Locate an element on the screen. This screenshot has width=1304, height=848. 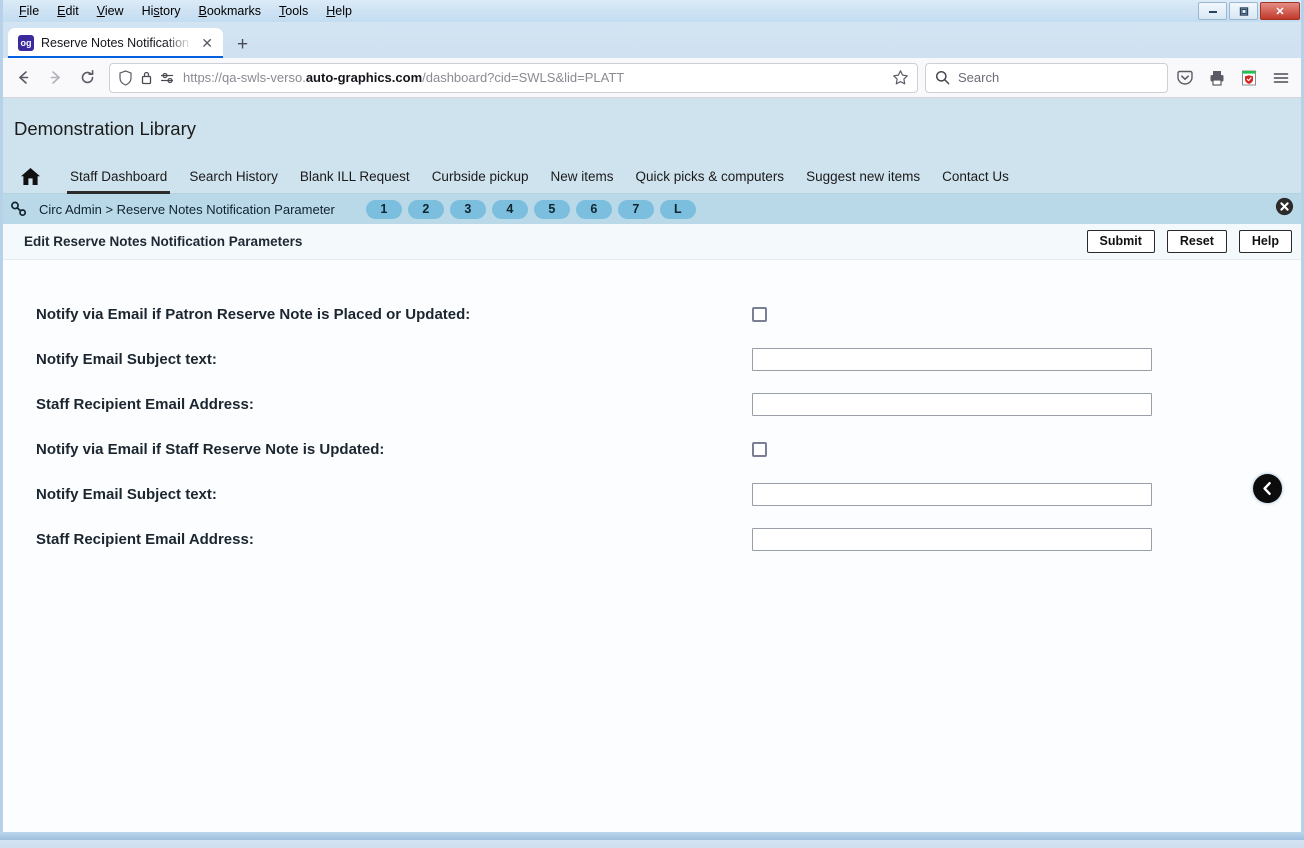
new-tab-button: + is located at coordinates (242, 44).